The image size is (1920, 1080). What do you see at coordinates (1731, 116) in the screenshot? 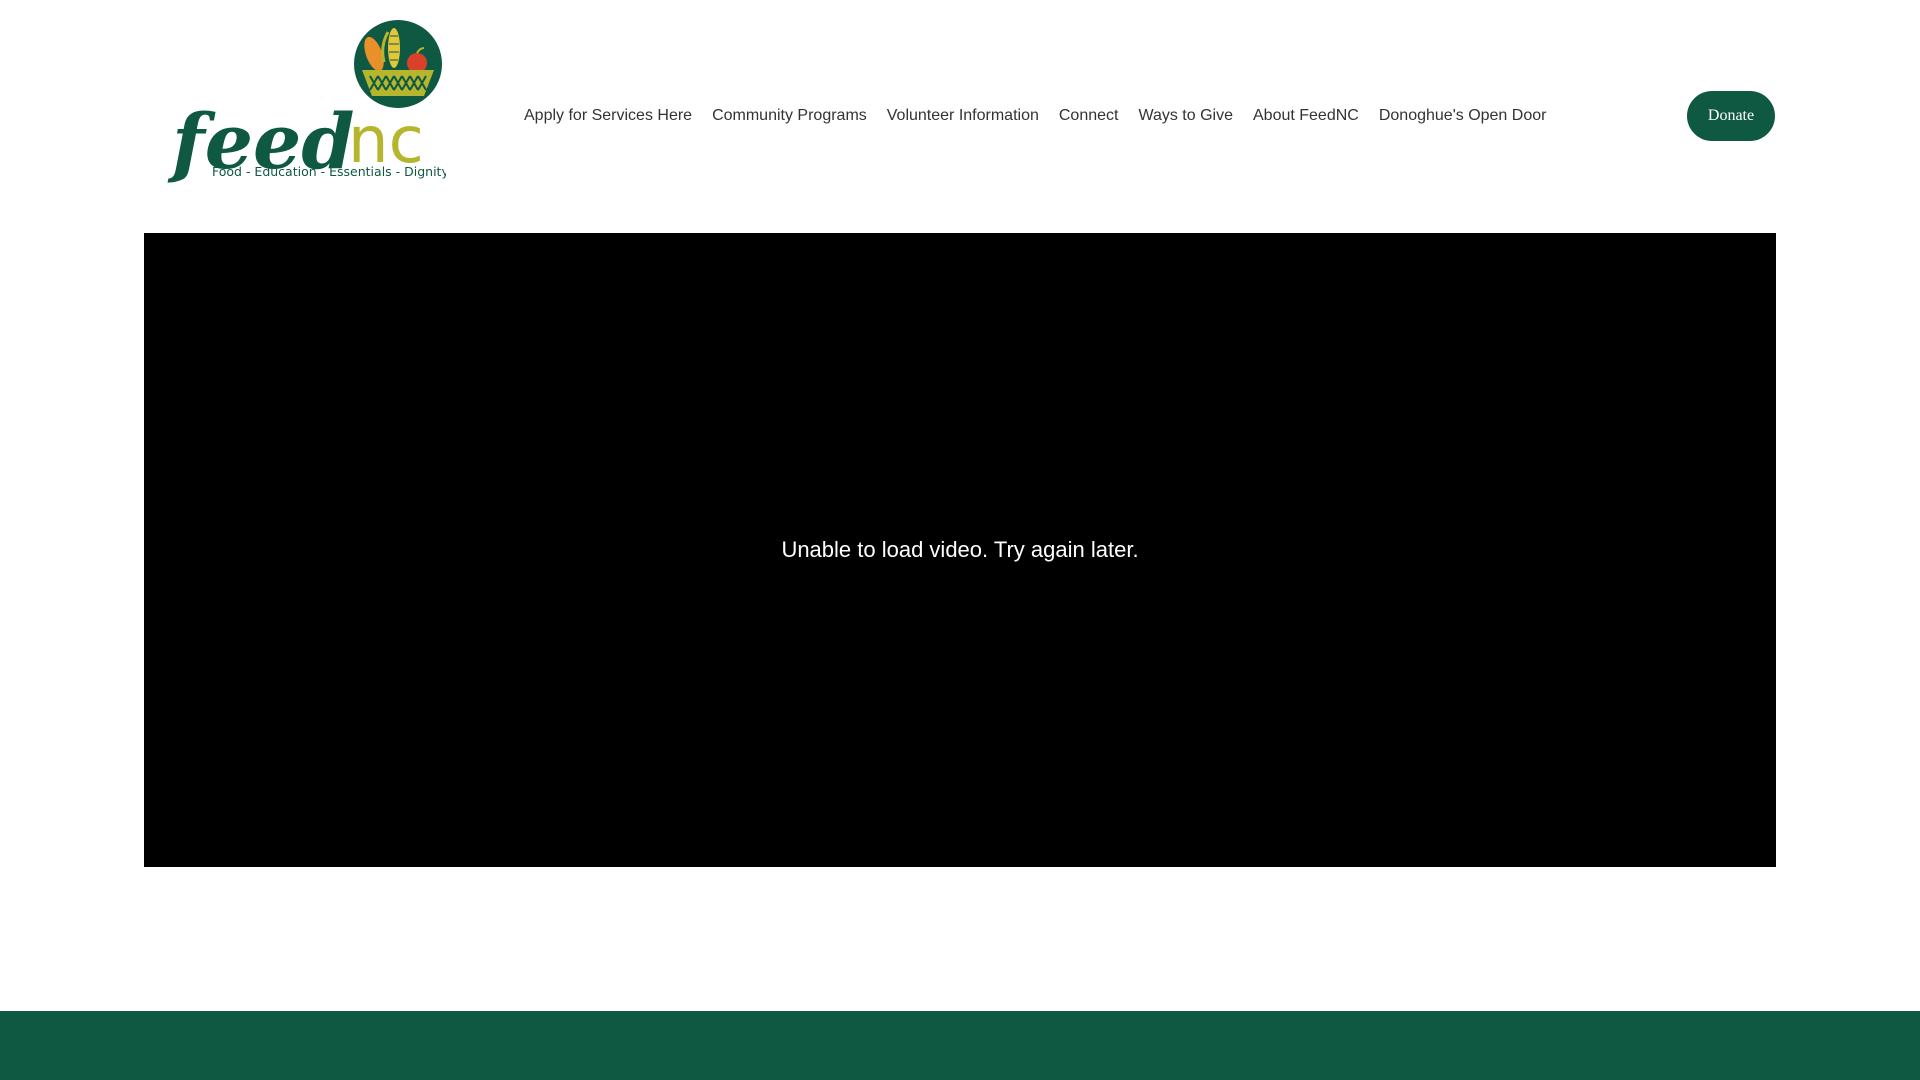
I see `donate-button: Donate` at bounding box center [1731, 116].